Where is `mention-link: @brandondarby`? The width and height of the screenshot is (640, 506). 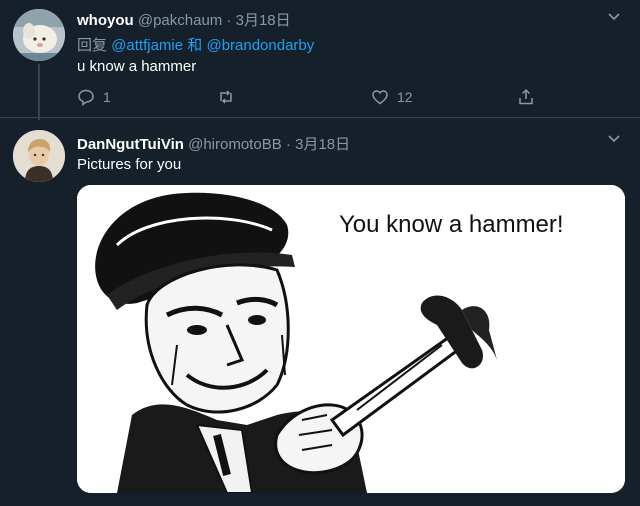 mention-link: @brandondarby is located at coordinates (260, 45).